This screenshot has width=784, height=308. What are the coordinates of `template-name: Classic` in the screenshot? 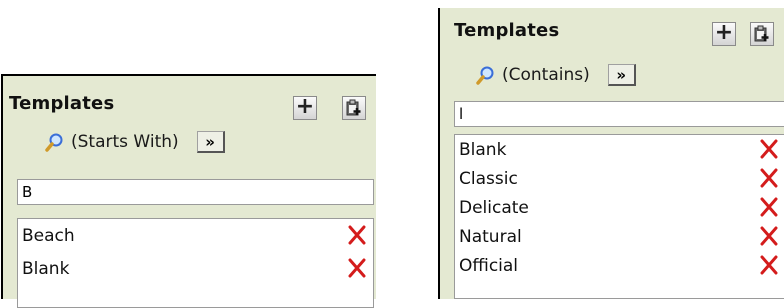 It's located at (488, 178).